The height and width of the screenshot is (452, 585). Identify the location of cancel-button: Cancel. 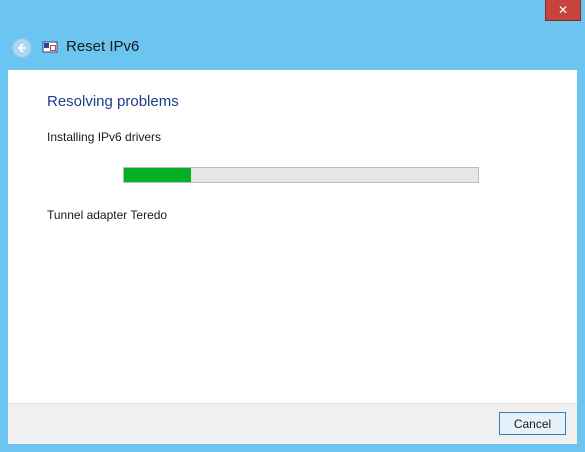
(532, 423).